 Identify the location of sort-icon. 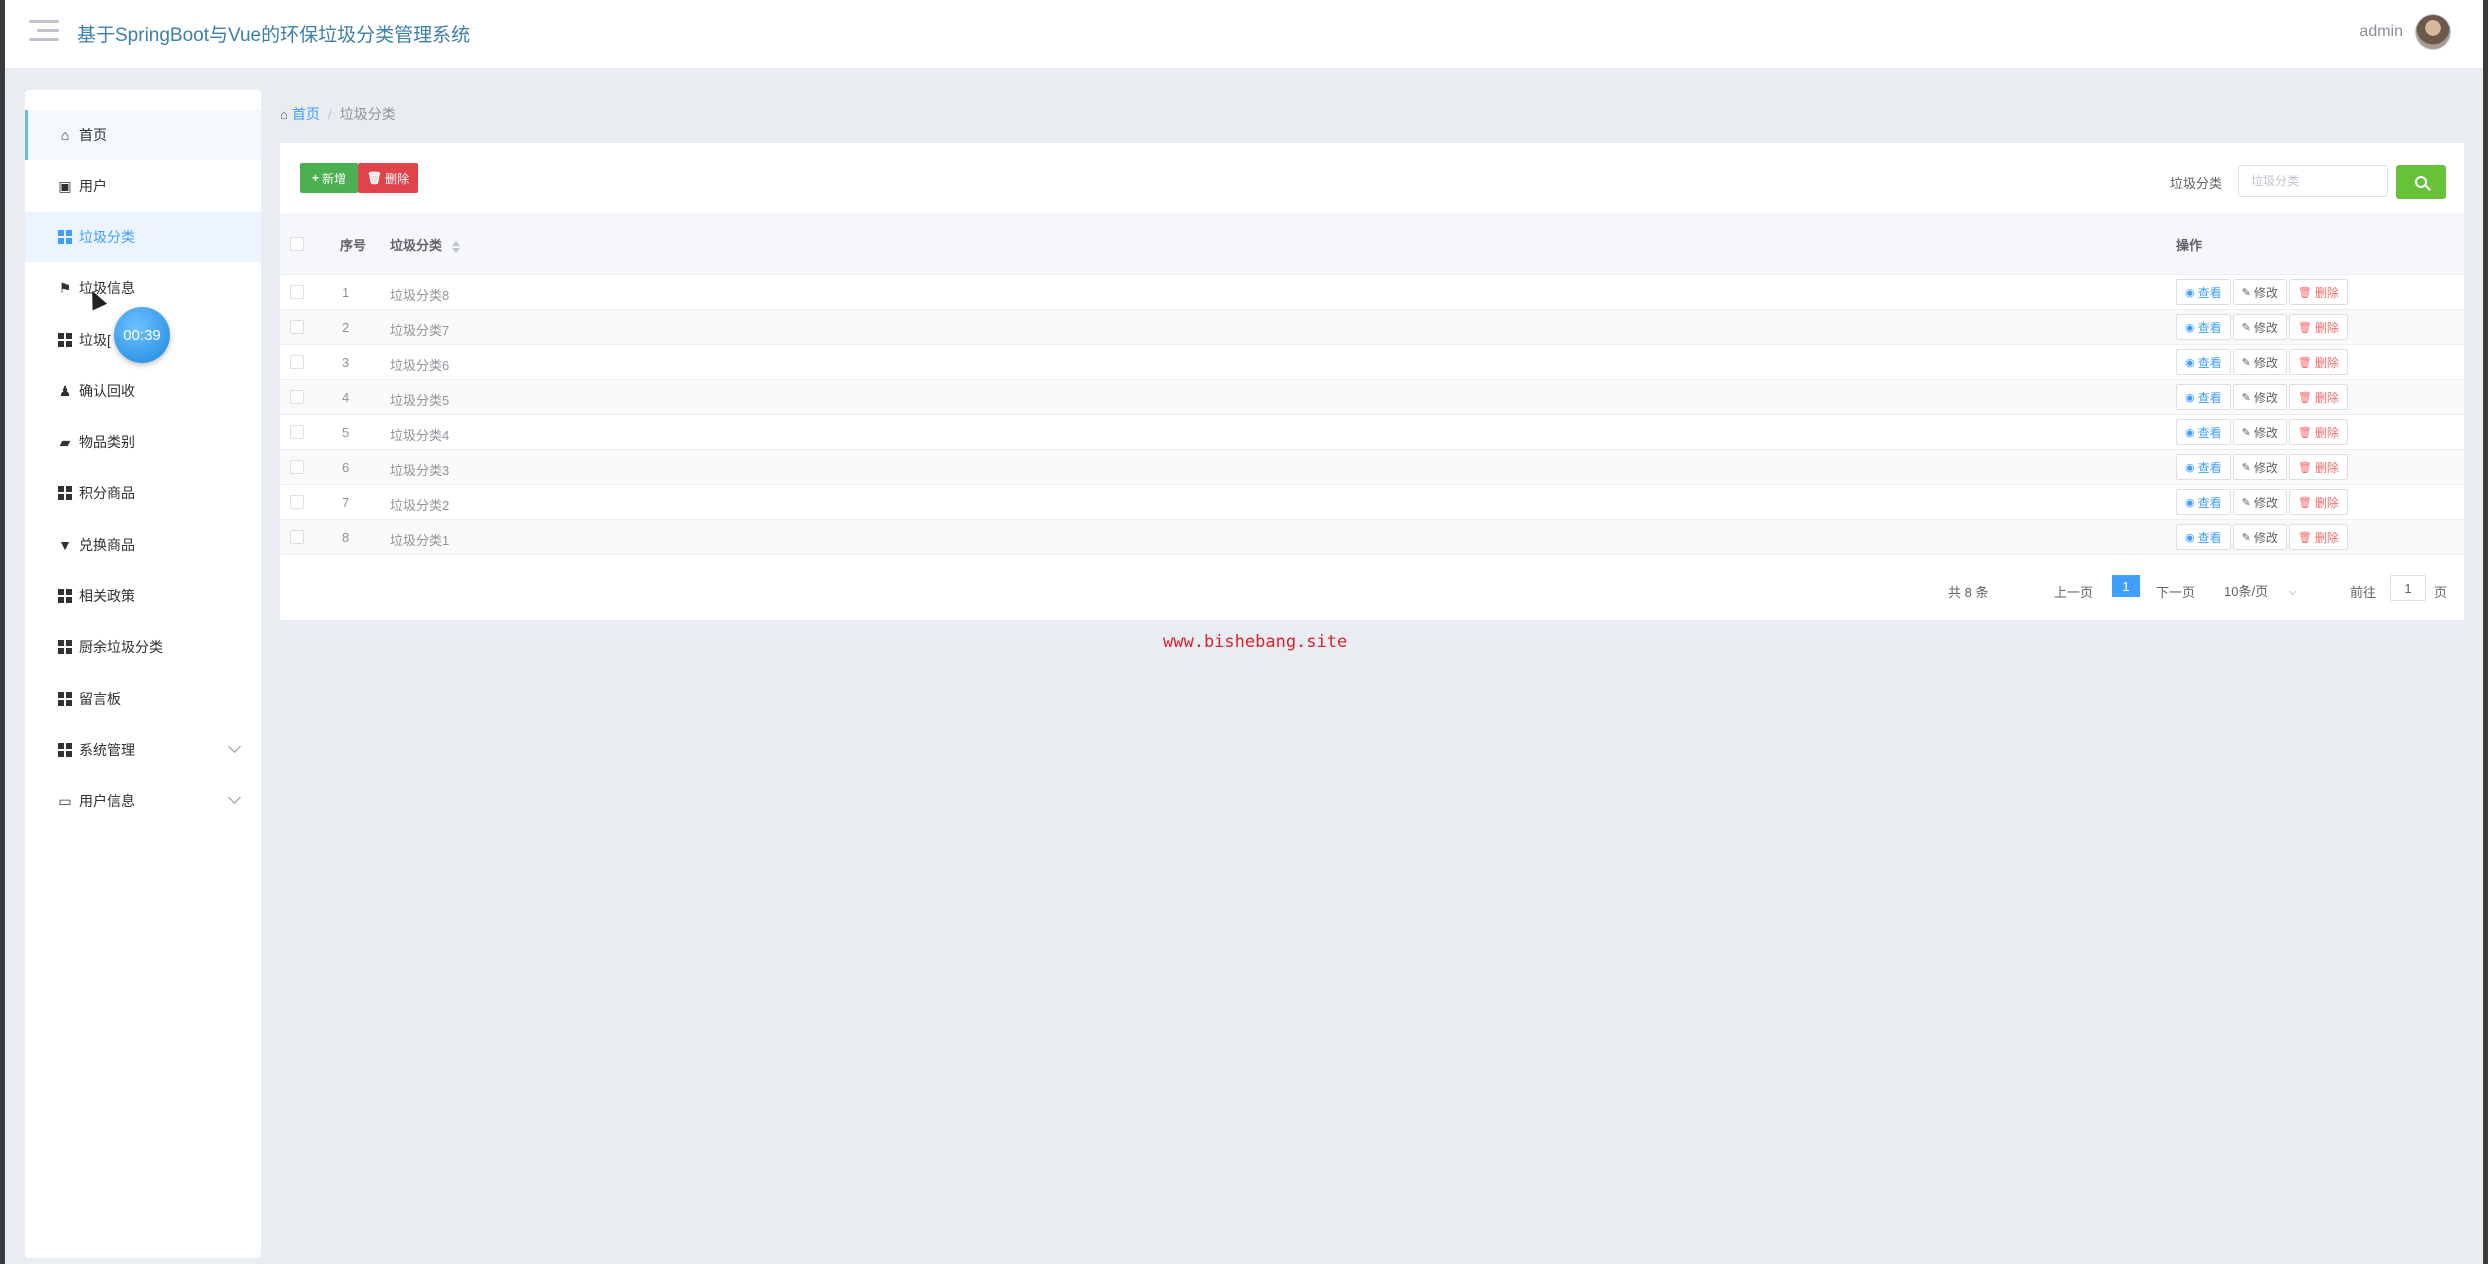
(455, 246).